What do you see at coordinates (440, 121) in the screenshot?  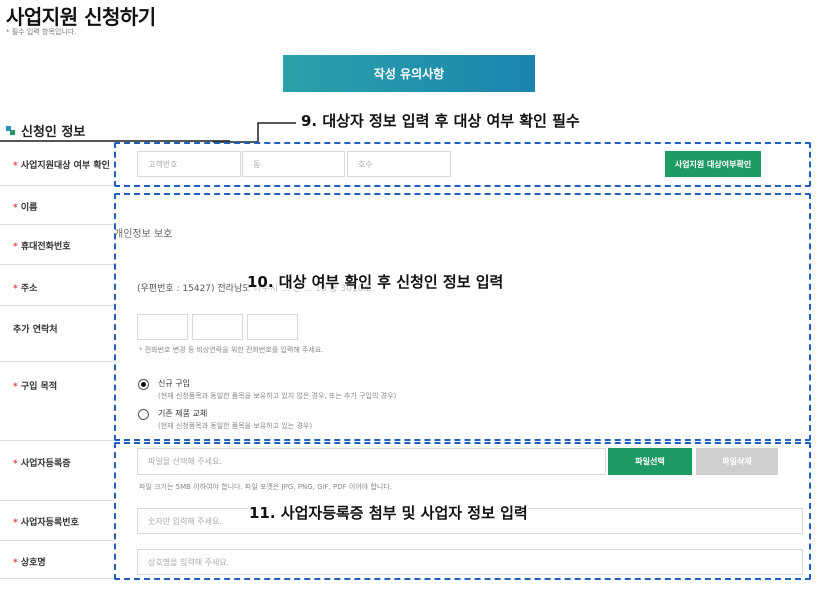 I see `step9-annotation: 9. 대상자 정보 입력 후 대상 여부 확인 필수` at bounding box center [440, 121].